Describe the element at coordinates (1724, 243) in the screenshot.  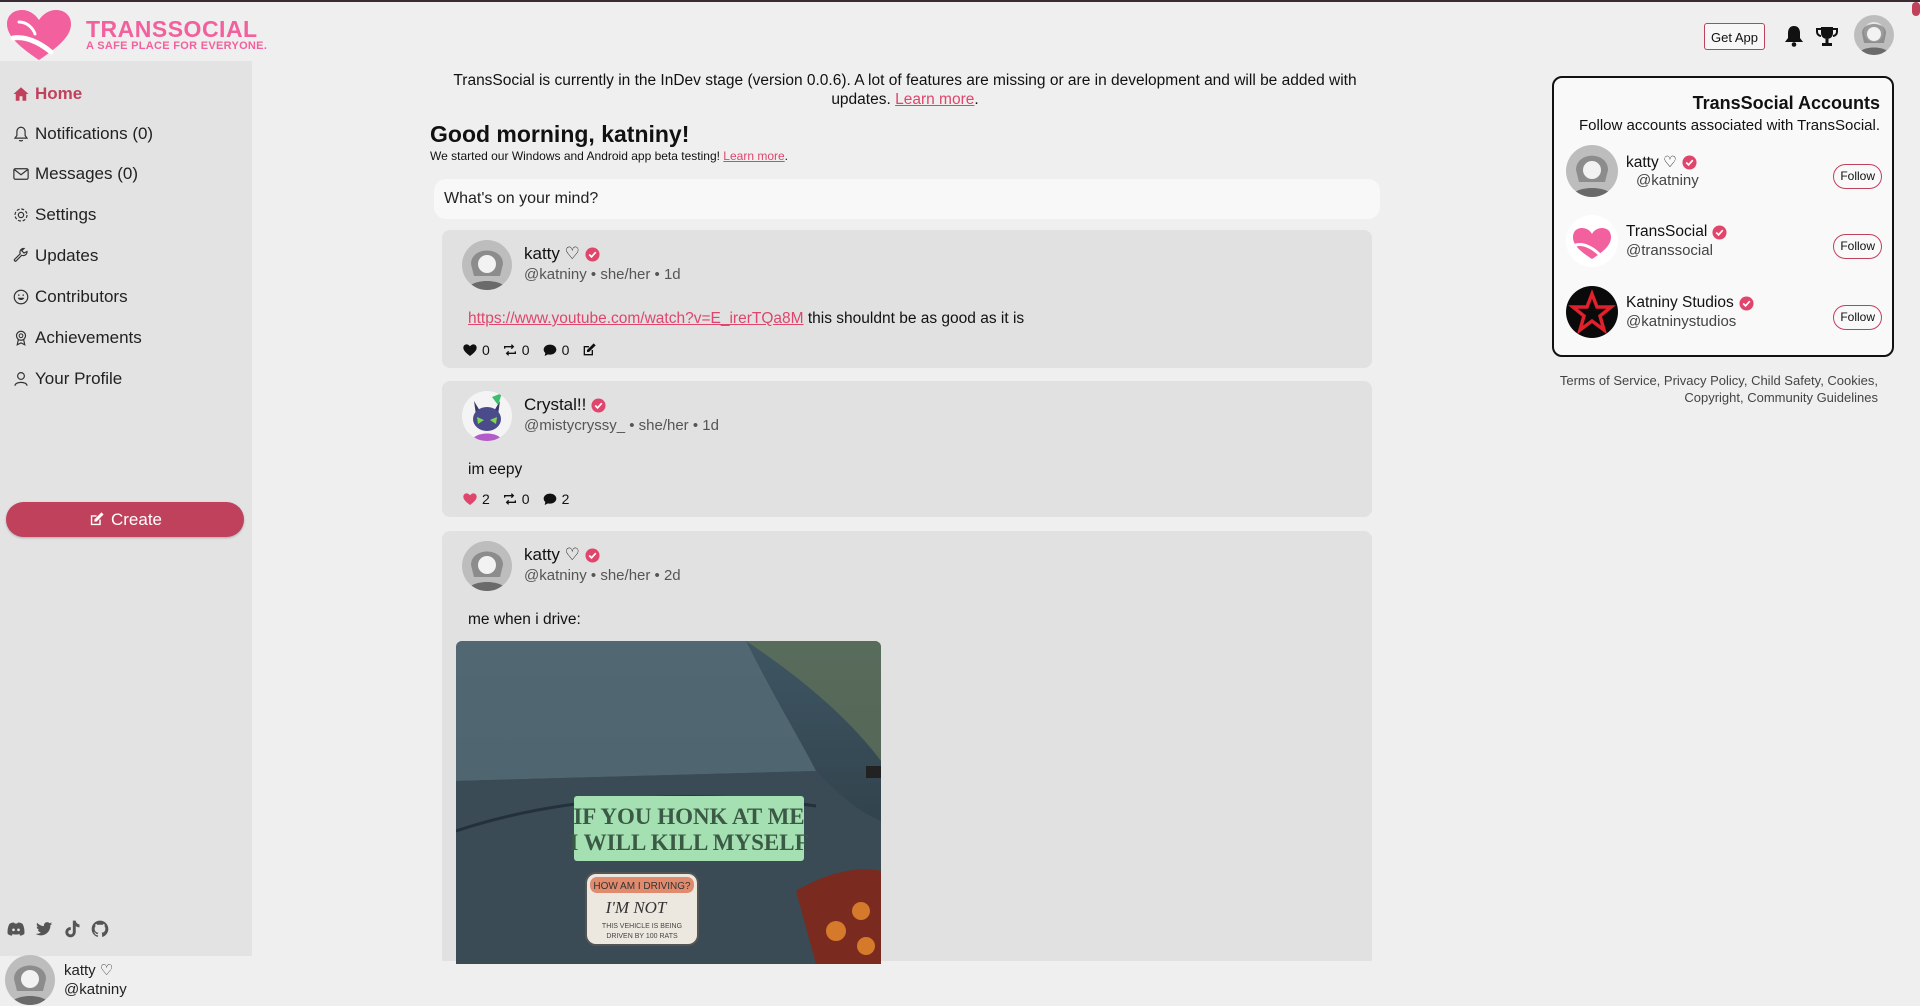
I see `account-row: TransSocial @transsocial Follow` at that location.